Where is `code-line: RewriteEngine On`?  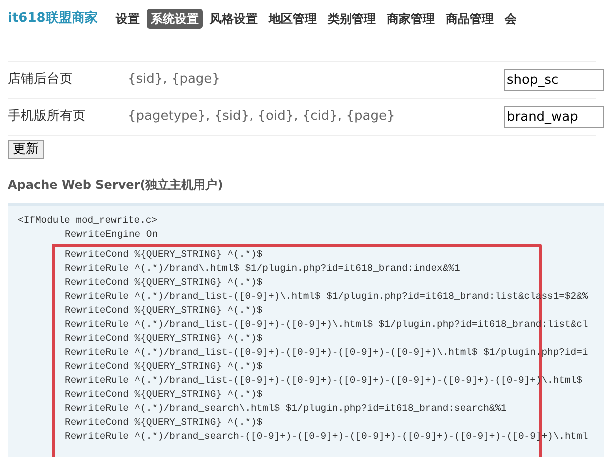 code-line: RewriteEngine On is located at coordinates (111, 234).